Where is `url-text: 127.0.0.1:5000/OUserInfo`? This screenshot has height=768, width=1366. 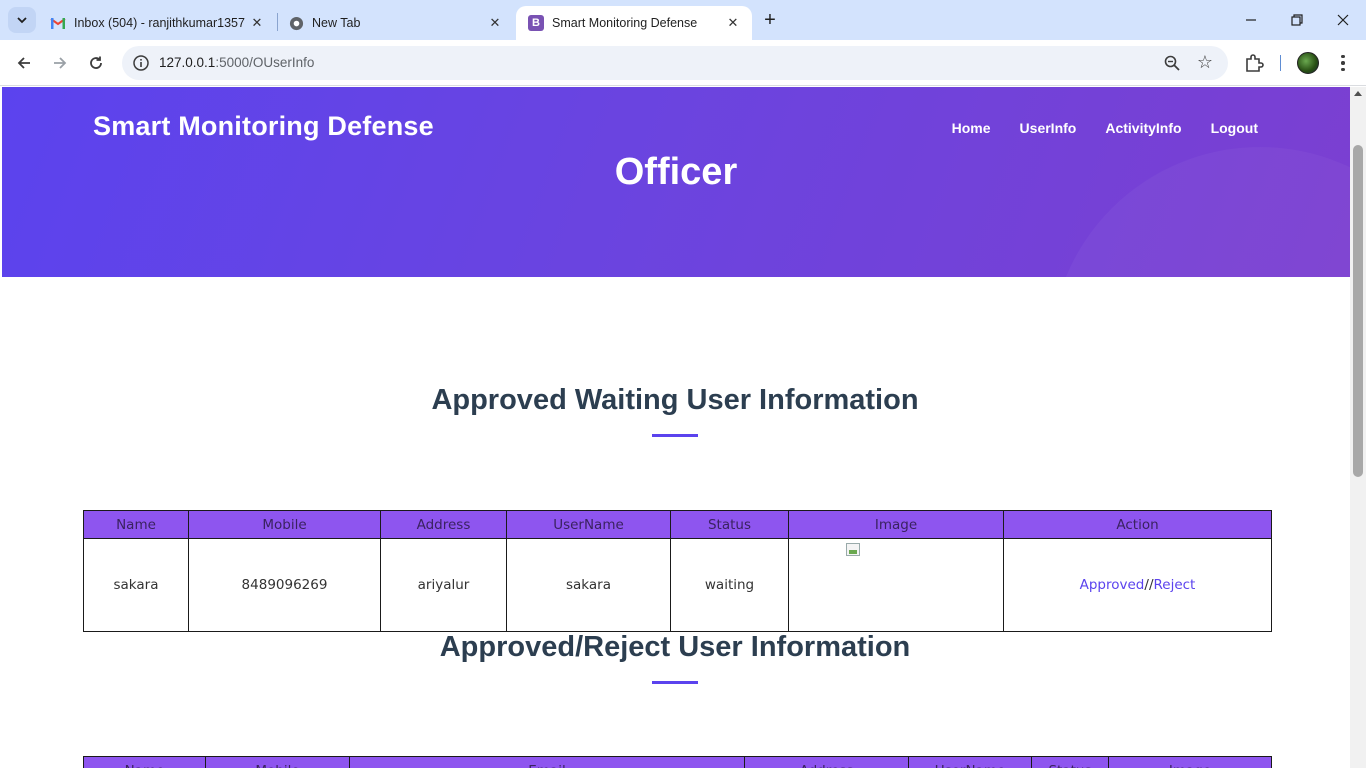 url-text: 127.0.0.1:5000/OUserInfo is located at coordinates (236, 62).